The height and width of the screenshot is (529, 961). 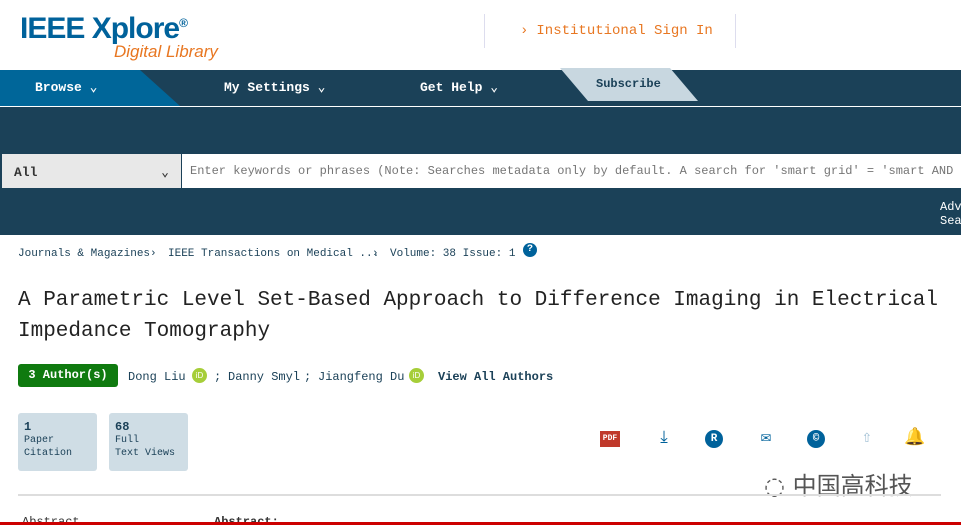 What do you see at coordinates (714, 439) in the screenshot?
I see `rights-icon: R` at bounding box center [714, 439].